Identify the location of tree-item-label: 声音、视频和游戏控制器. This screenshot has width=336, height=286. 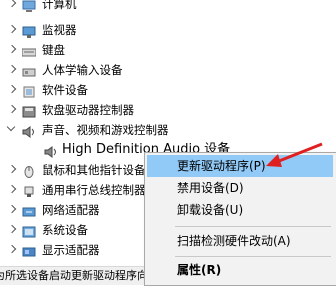
(105, 130).